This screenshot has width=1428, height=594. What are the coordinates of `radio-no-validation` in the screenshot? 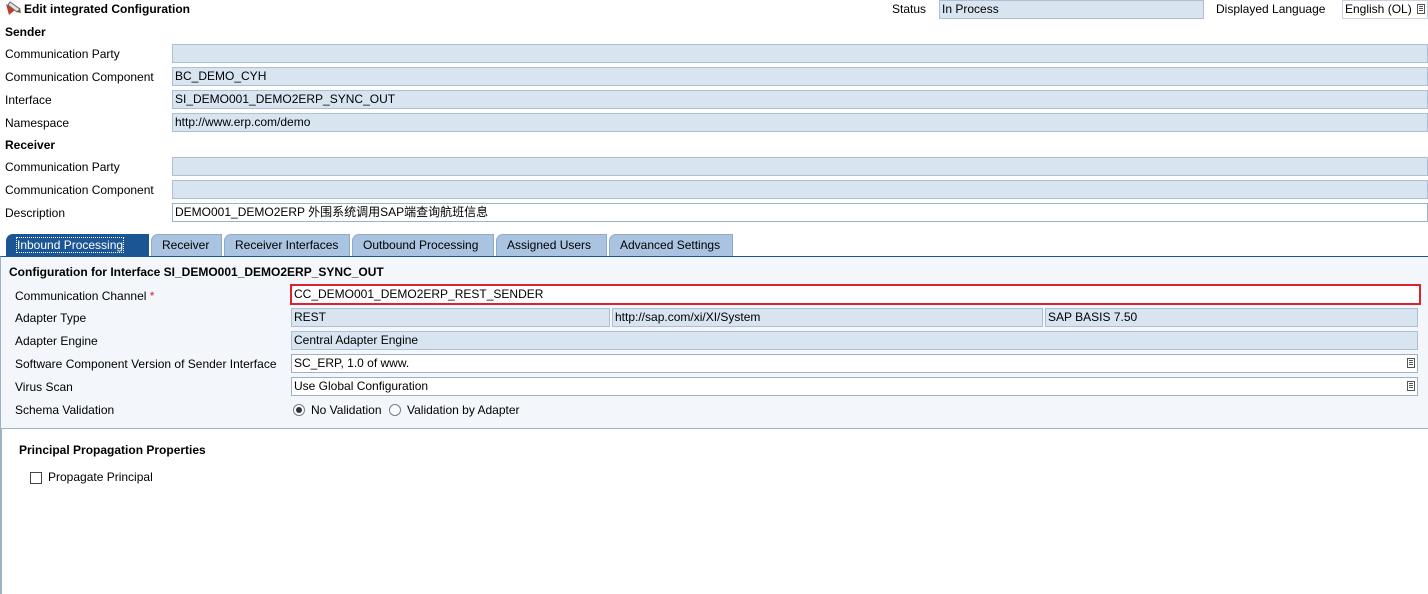 It's located at (299, 410).